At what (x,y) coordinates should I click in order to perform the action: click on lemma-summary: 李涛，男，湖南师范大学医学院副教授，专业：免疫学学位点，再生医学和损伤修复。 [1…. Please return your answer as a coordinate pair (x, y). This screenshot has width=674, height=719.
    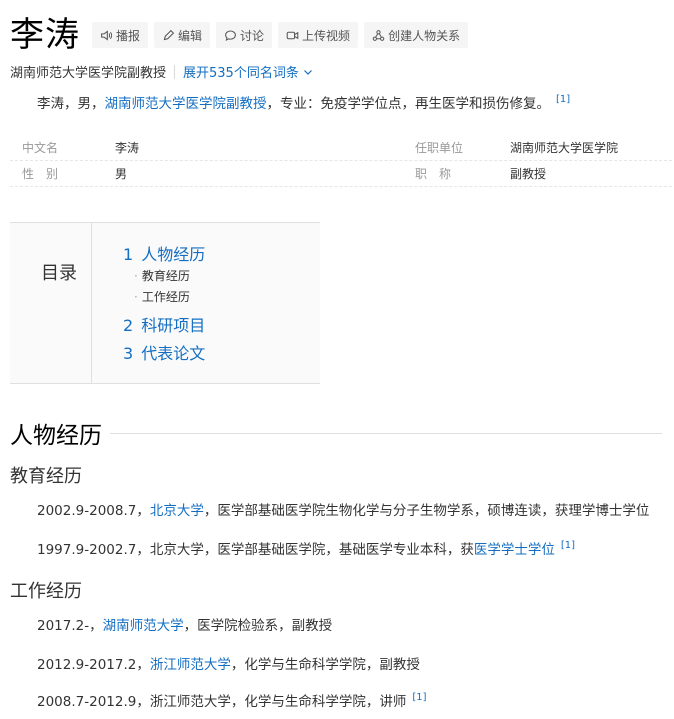
    Looking at the image, I should click on (303, 102).